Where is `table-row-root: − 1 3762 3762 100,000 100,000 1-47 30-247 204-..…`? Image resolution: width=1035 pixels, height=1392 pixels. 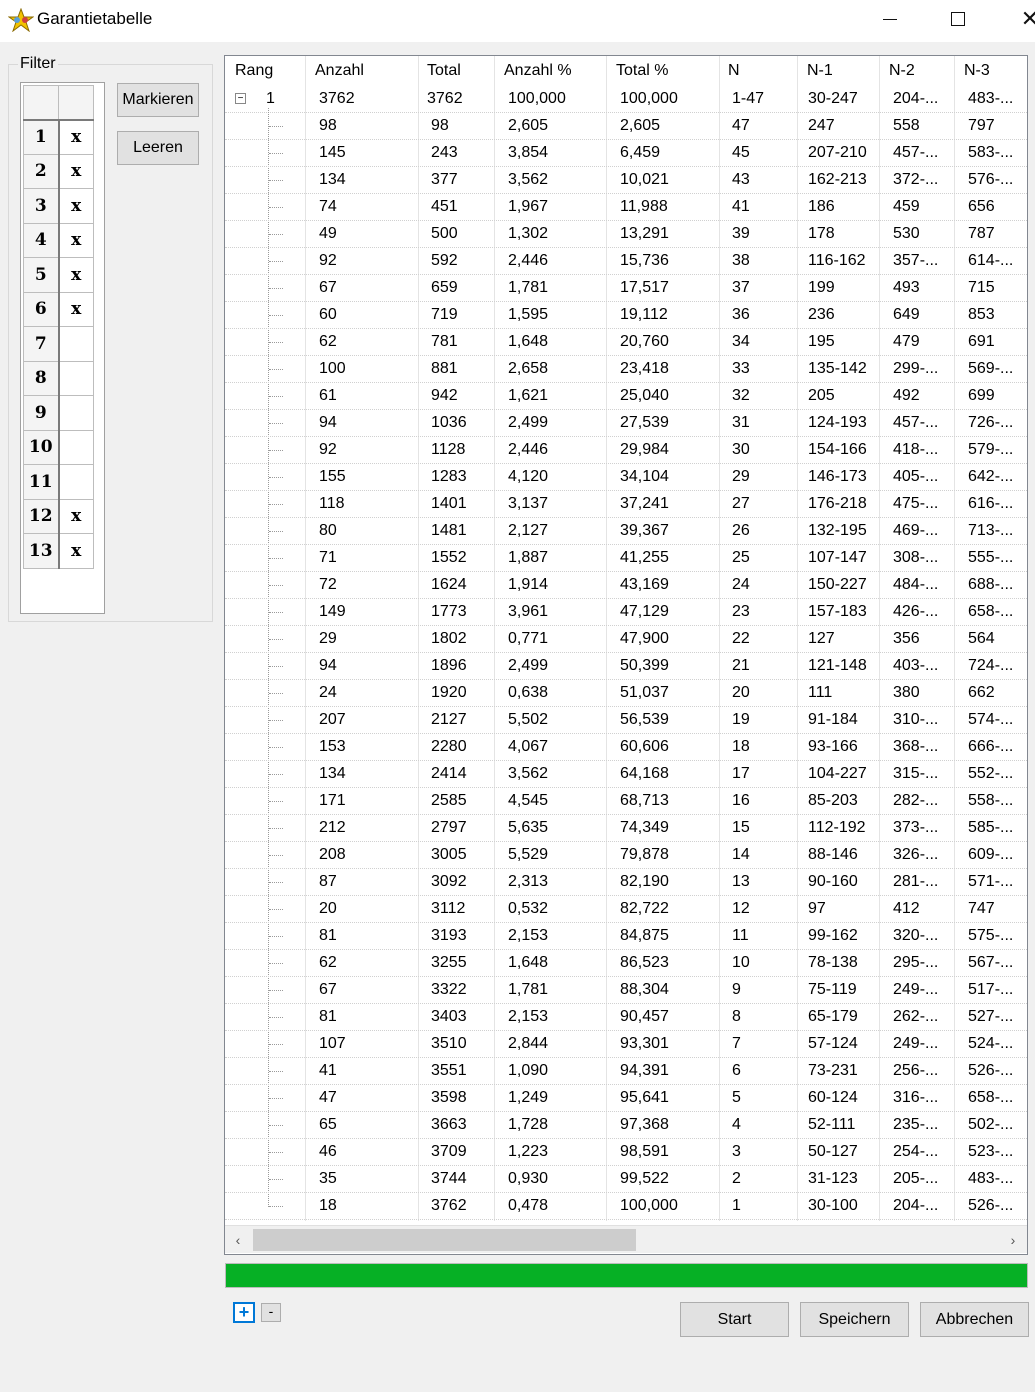 table-row-root: − 1 3762 3762 100,000 100,000 1-47 30-247 204-..… is located at coordinates (626, 99).